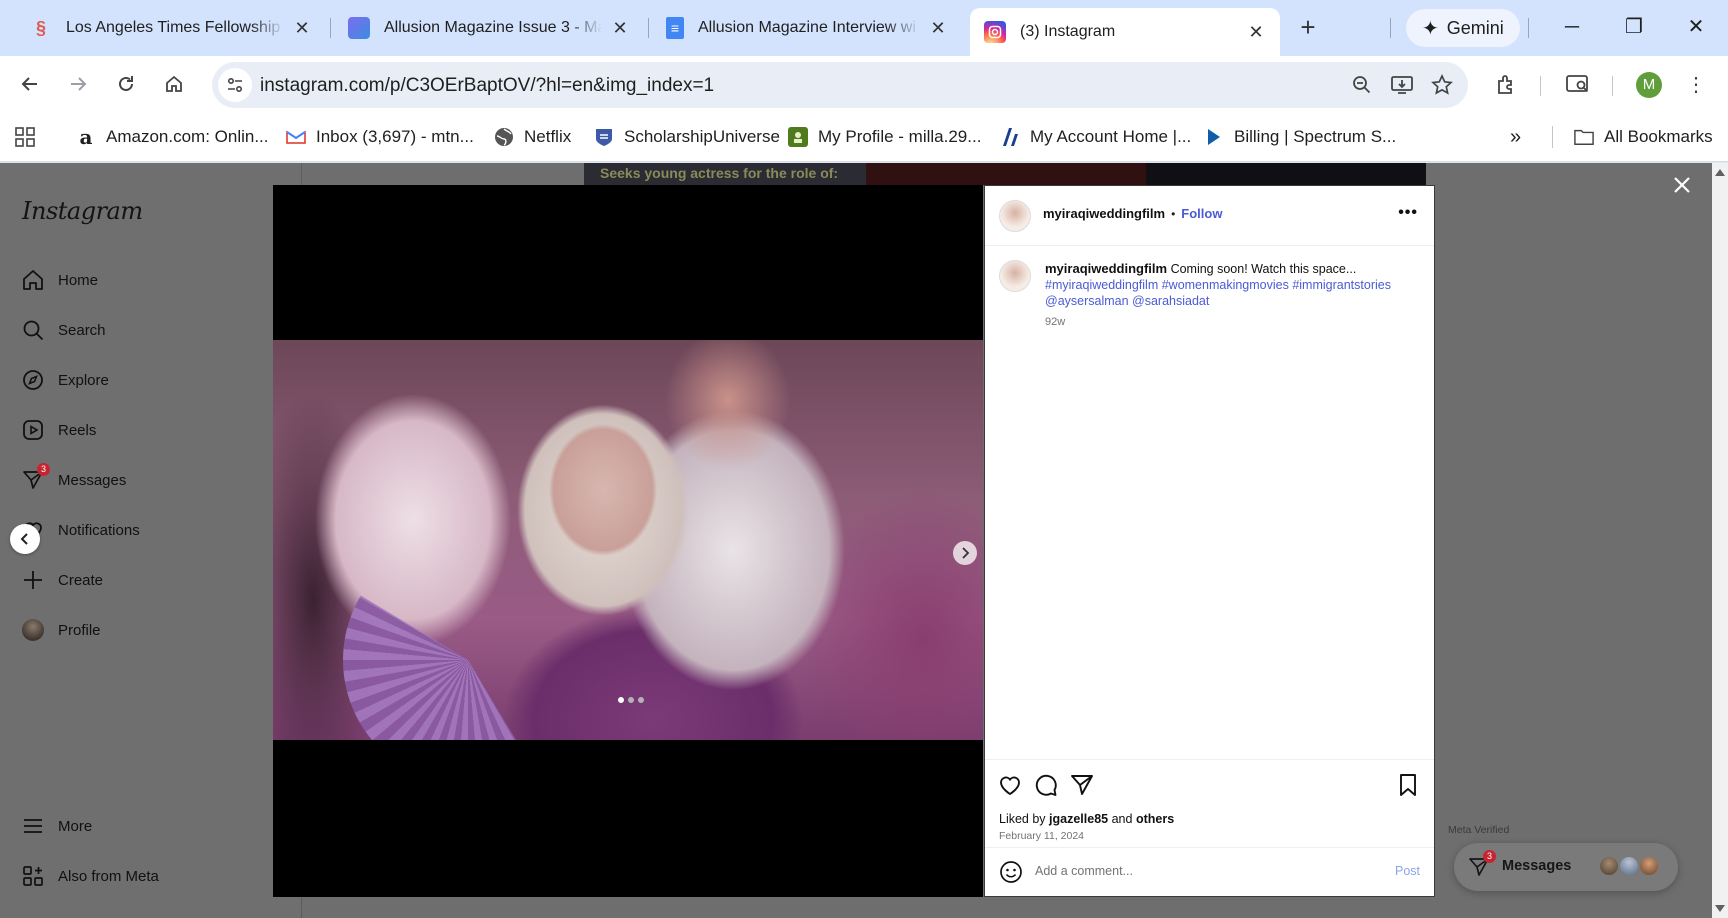 The image size is (1728, 918). Describe the element at coordinates (1634, 27) in the screenshot. I see `restore-window-button: ❐` at that location.